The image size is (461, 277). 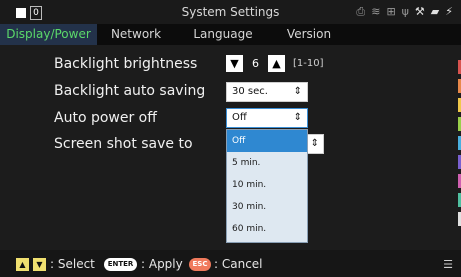 I want to click on apply-hint: : Apply, so click(x=162, y=264).